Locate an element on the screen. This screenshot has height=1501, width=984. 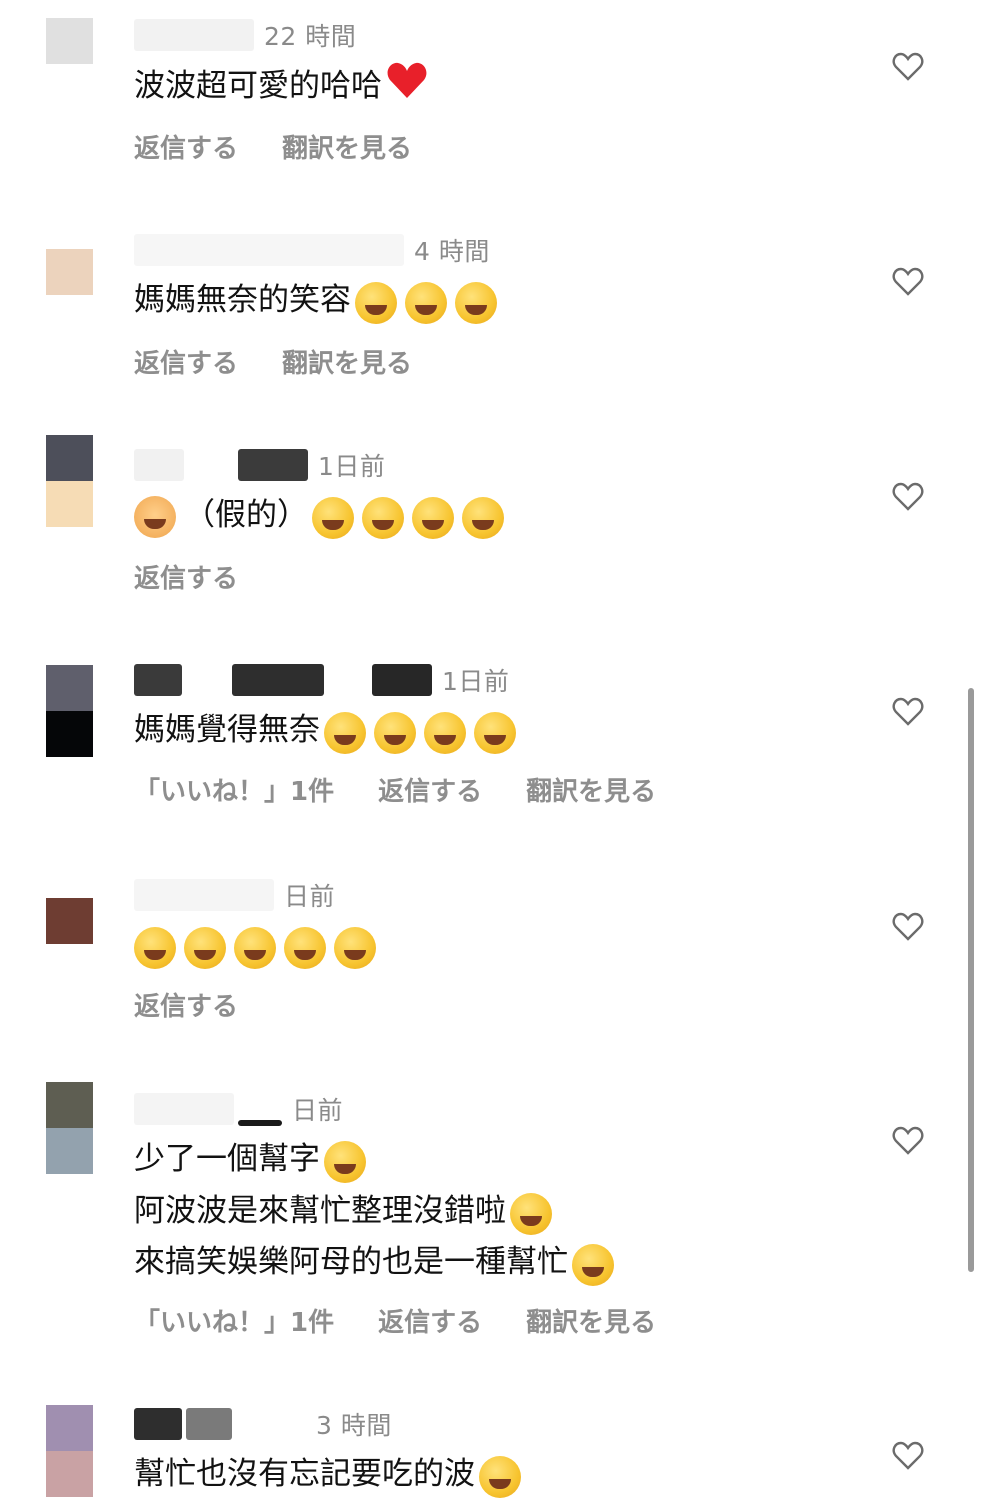
comment-text: 幫忙也沒有忘記要吃的波 is located at coordinates (504, 1475).